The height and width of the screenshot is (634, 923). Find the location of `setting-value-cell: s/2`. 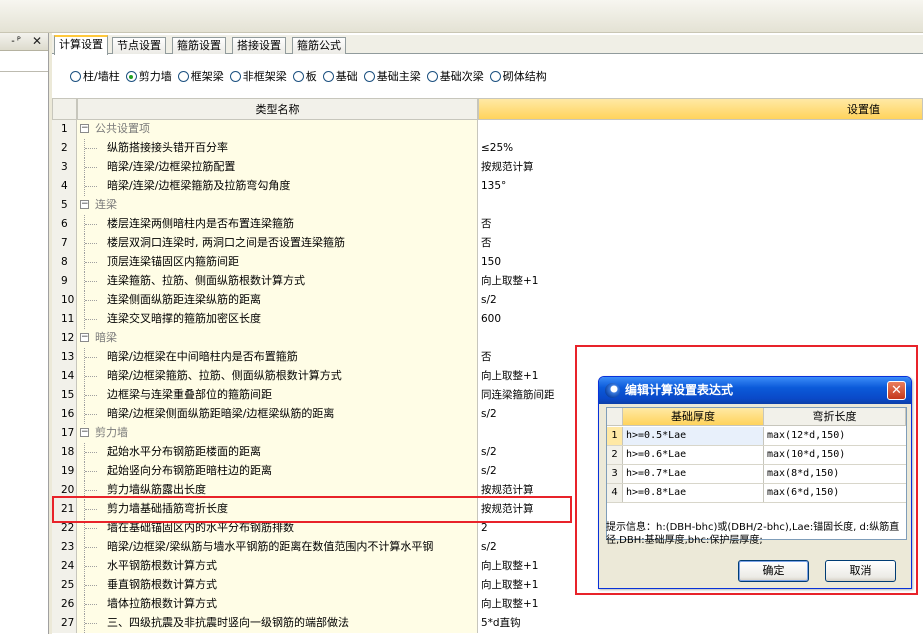

setting-value-cell: s/2 is located at coordinates (700, 300).